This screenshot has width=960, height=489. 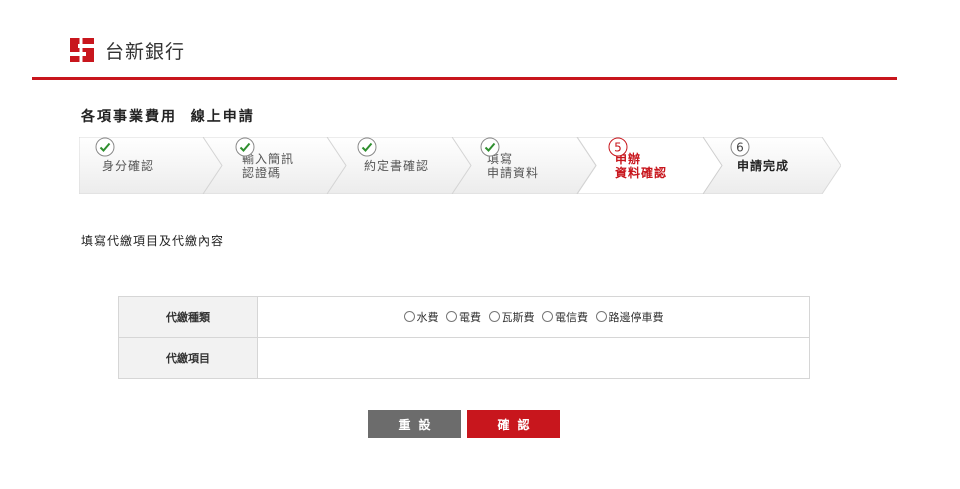 I want to click on svg-text: 6, so click(x=740, y=148).